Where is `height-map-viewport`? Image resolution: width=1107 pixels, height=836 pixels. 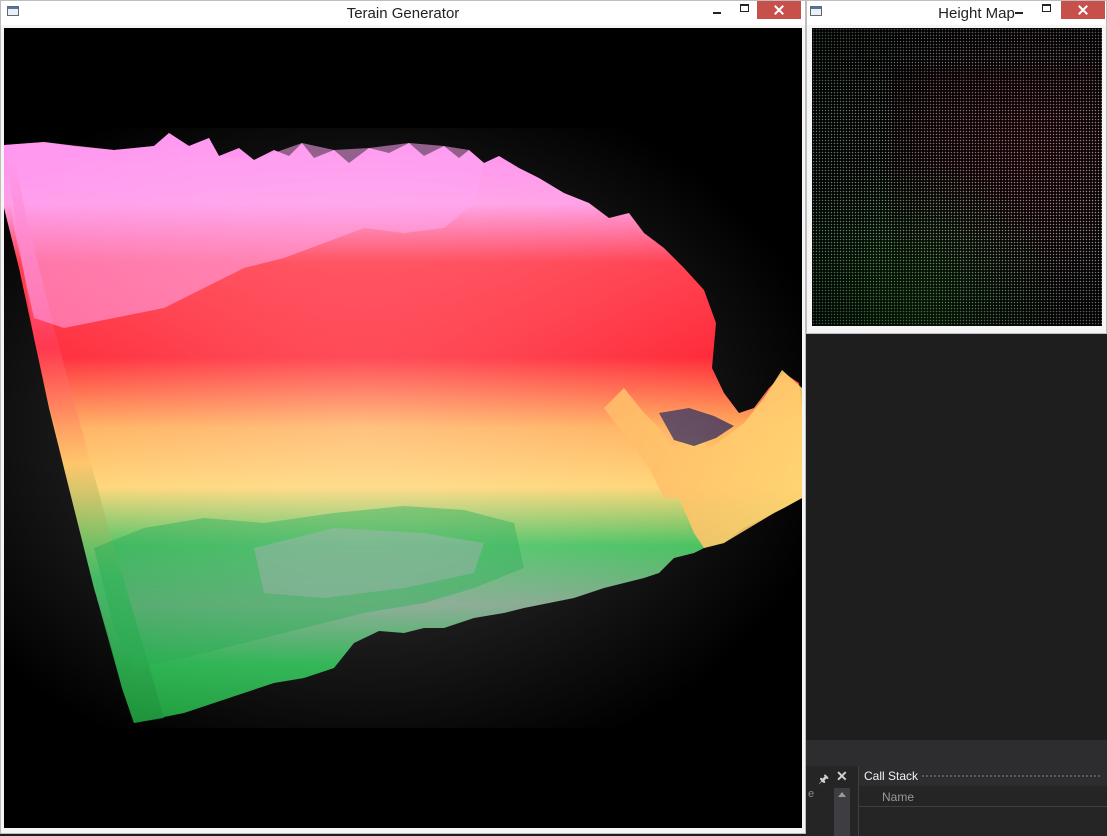 height-map-viewport is located at coordinates (957, 177).